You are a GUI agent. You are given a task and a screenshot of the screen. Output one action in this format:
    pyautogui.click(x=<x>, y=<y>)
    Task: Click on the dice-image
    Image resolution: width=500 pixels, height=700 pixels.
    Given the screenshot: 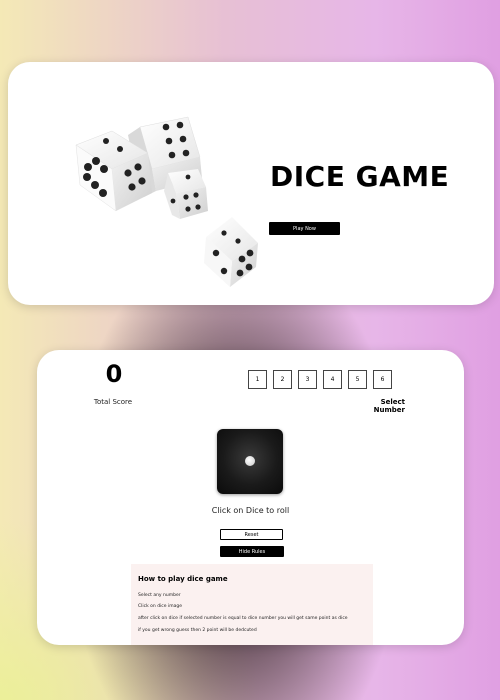 What is the action you would take?
    pyautogui.click(x=250, y=461)
    